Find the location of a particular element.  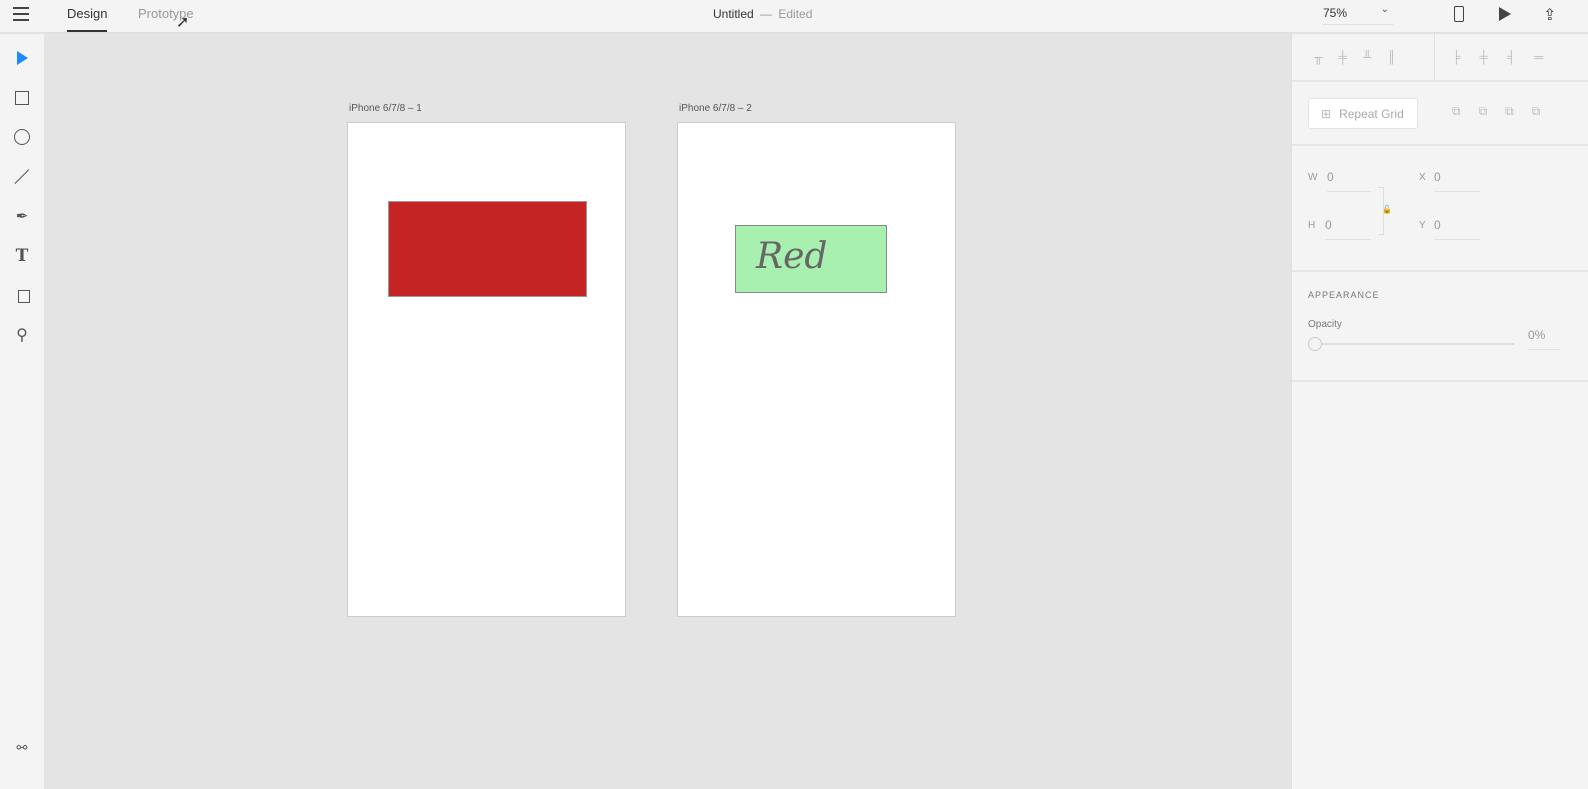

document-title: Untitled is located at coordinates (733, 14).